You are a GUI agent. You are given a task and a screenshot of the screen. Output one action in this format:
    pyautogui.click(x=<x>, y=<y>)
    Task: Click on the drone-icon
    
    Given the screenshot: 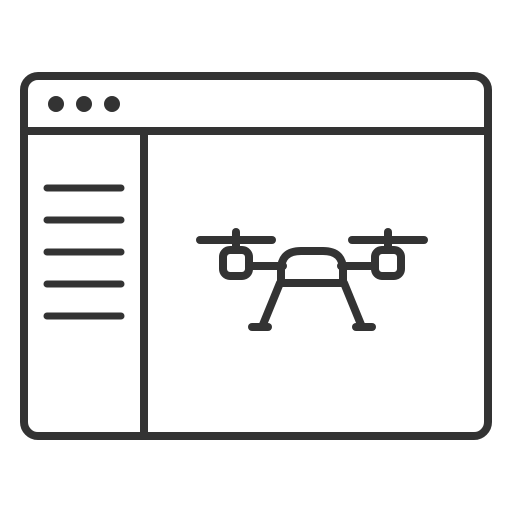 What is the action you would take?
    pyautogui.click(x=312, y=279)
    